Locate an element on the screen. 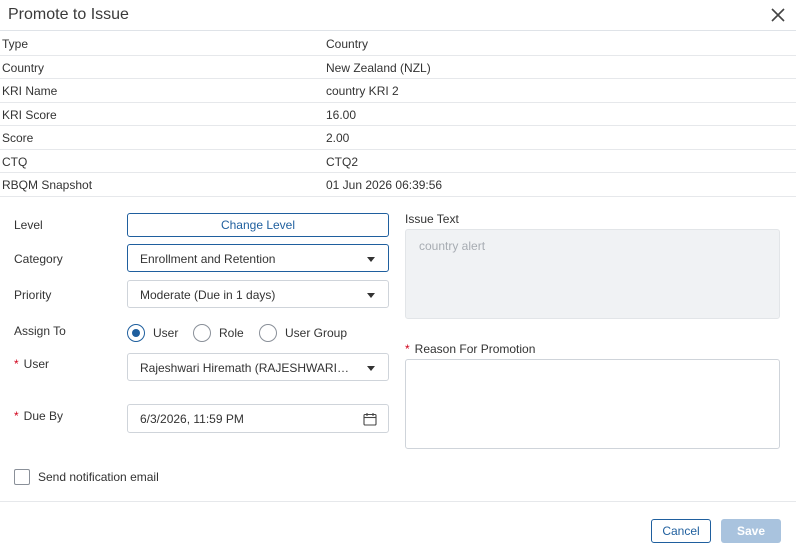 This screenshot has height=557, width=796. category-label: Category is located at coordinates (38, 259).